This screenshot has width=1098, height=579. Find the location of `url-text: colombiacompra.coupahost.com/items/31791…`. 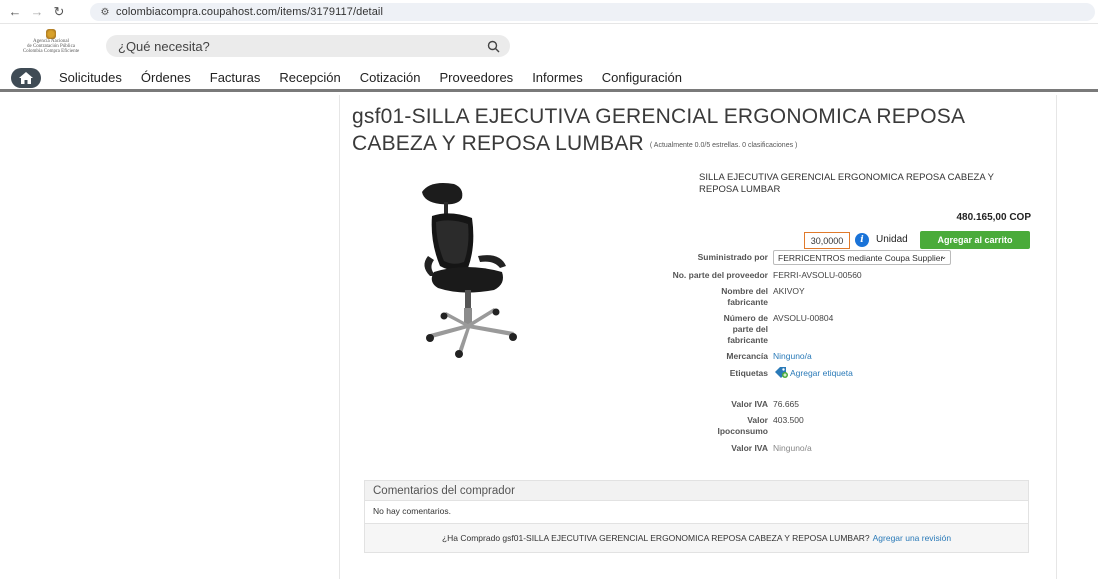

url-text: colombiacompra.coupahost.com/items/31791… is located at coordinates (250, 12).